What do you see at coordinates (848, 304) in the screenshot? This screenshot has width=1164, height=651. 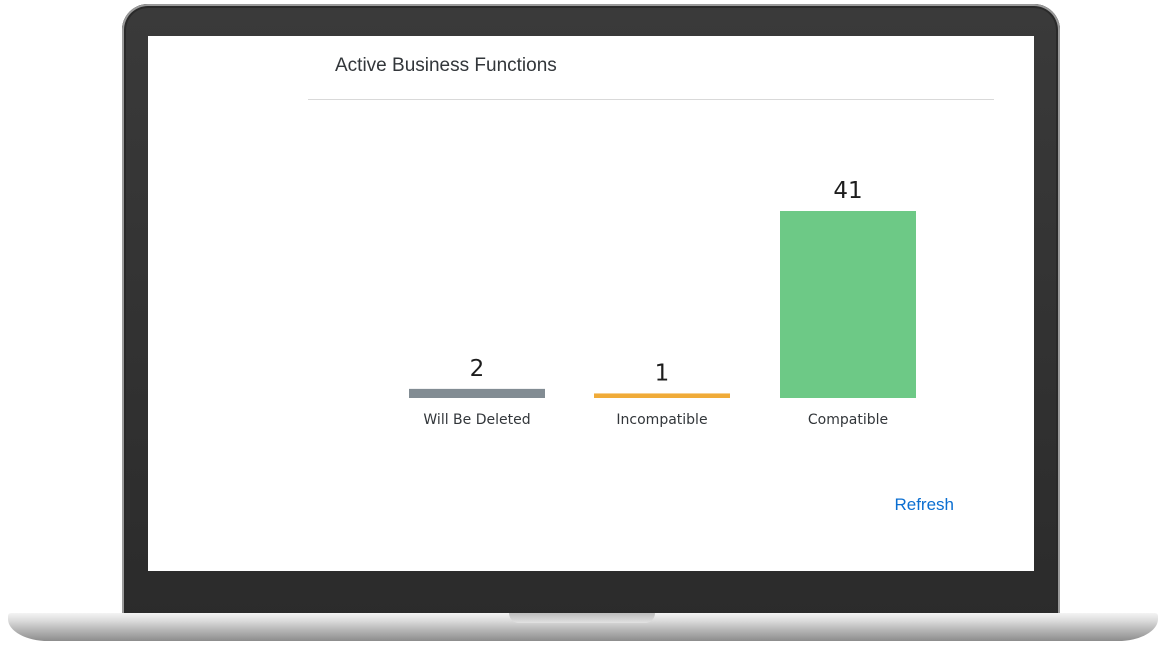 I see `bar-compatible` at bounding box center [848, 304].